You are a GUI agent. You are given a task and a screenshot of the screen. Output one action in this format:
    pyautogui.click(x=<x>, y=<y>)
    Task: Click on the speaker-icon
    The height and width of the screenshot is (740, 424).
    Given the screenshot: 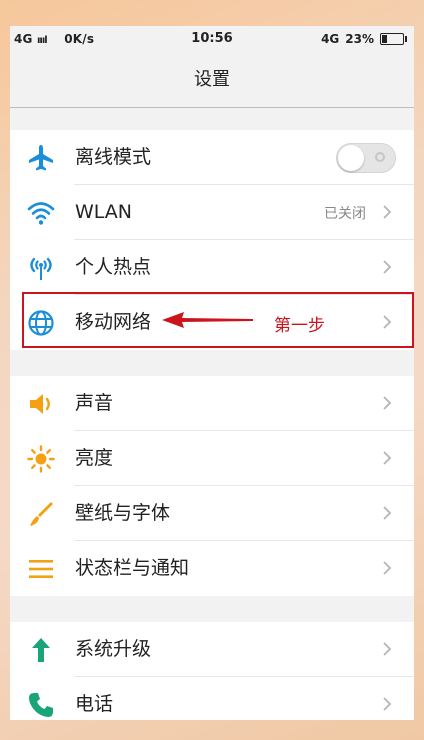 What is the action you would take?
    pyautogui.click(x=41, y=404)
    